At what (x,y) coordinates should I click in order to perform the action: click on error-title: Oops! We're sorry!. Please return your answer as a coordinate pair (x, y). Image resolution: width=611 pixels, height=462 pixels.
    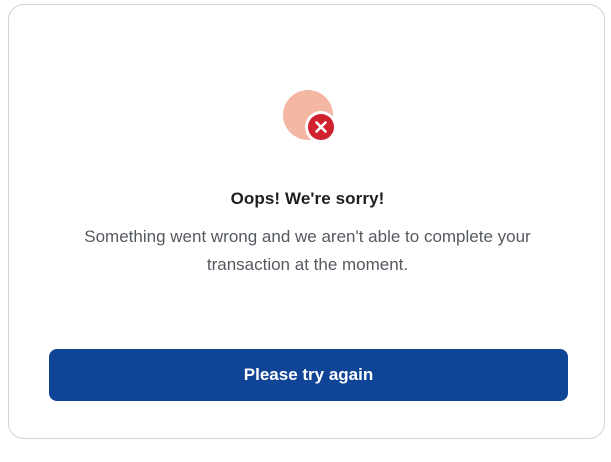
    Looking at the image, I should click on (307, 198).